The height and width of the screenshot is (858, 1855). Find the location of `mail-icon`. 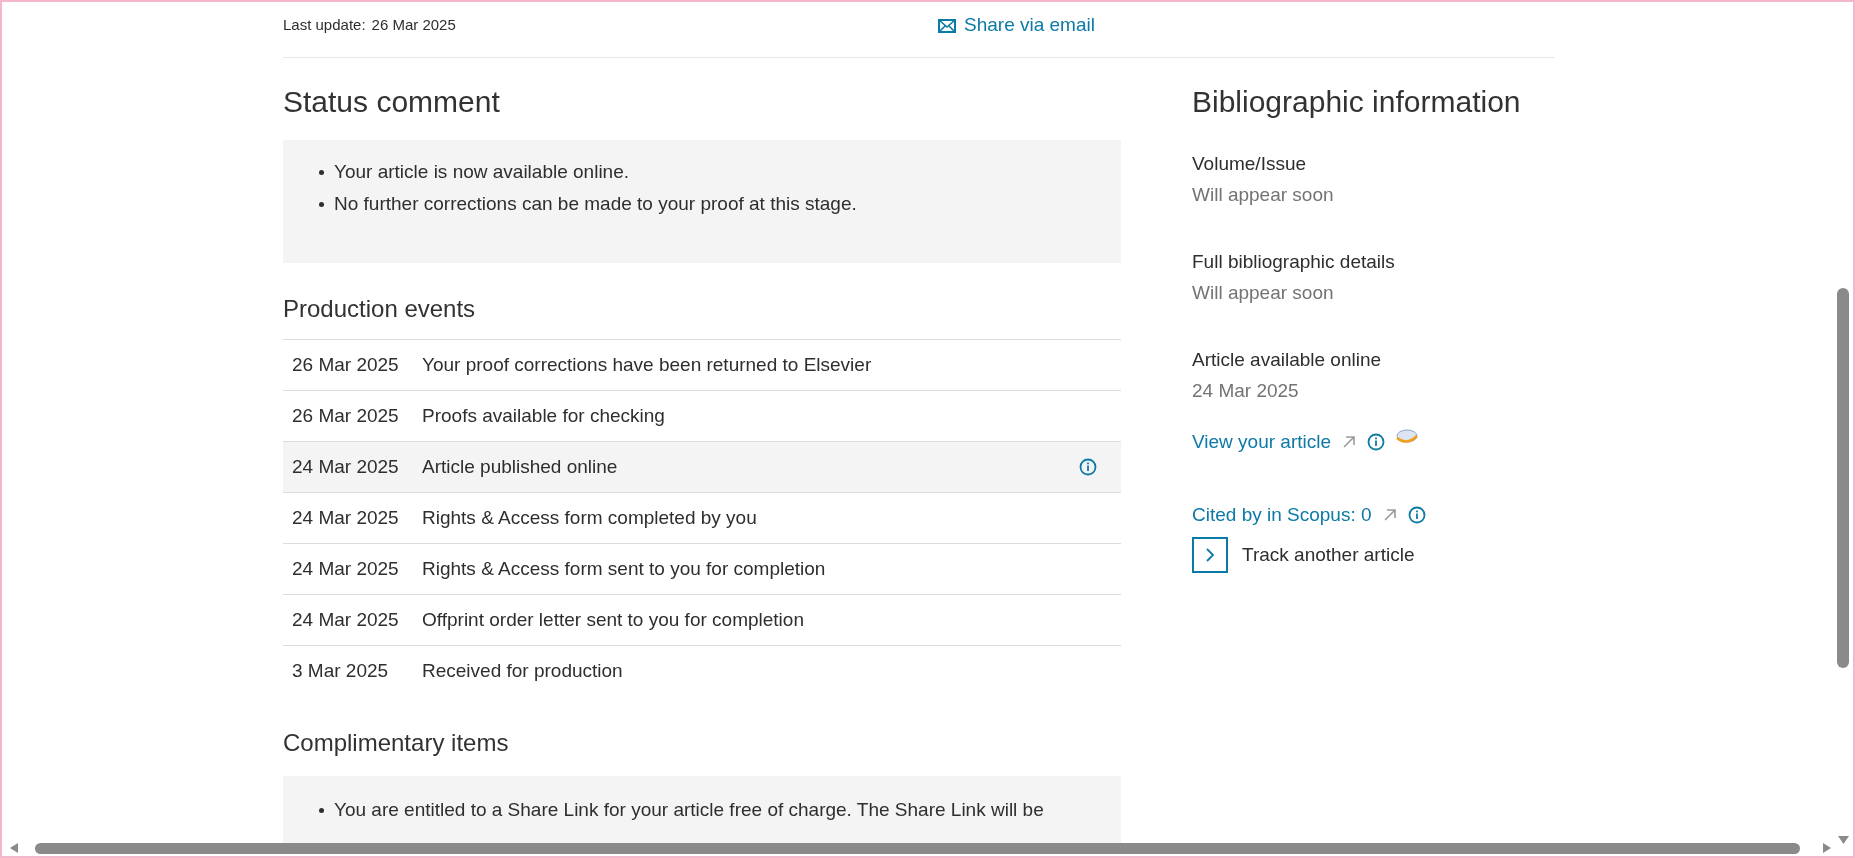

mail-icon is located at coordinates (947, 25).